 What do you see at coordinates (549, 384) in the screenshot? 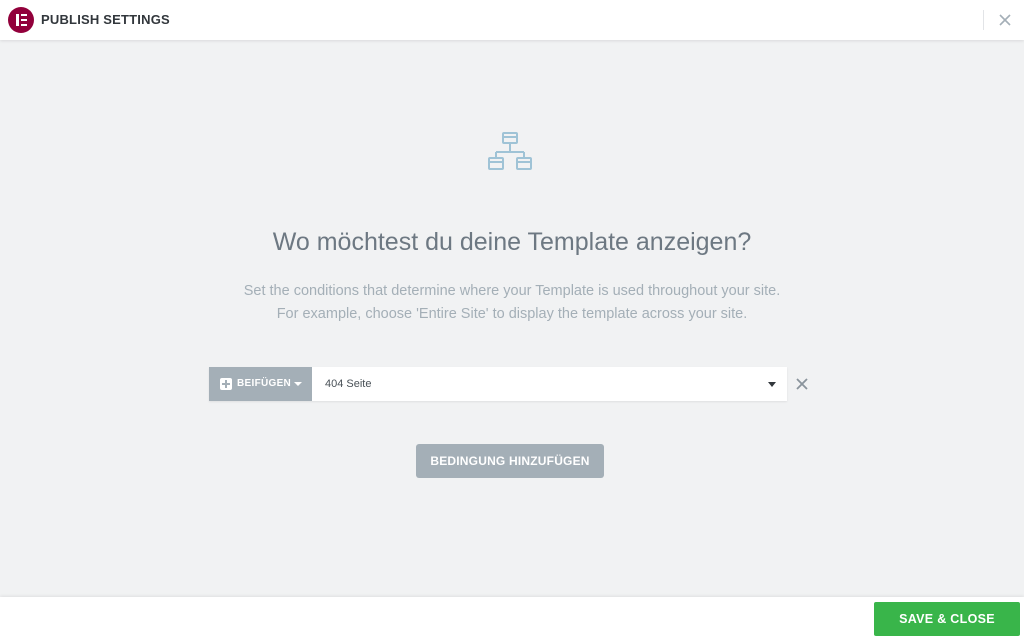
I see `condition-page-select: 404 Seite` at bounding box center [549, 384].